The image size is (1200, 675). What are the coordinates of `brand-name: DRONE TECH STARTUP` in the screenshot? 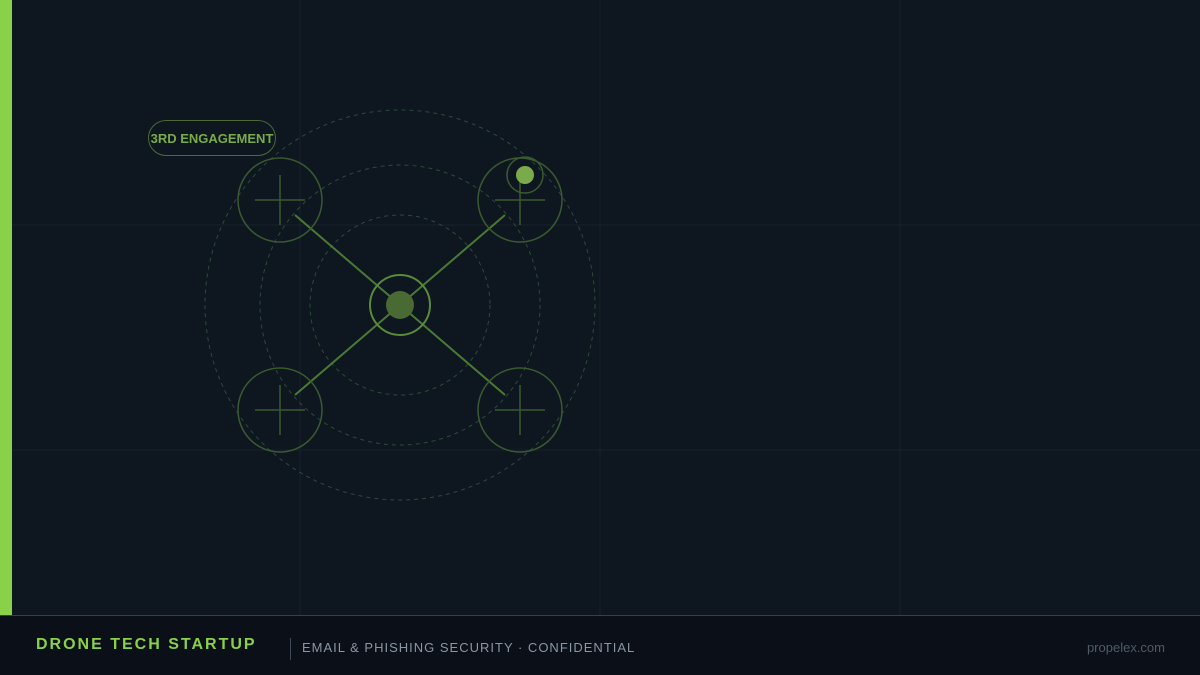 It's located at (146, 644).